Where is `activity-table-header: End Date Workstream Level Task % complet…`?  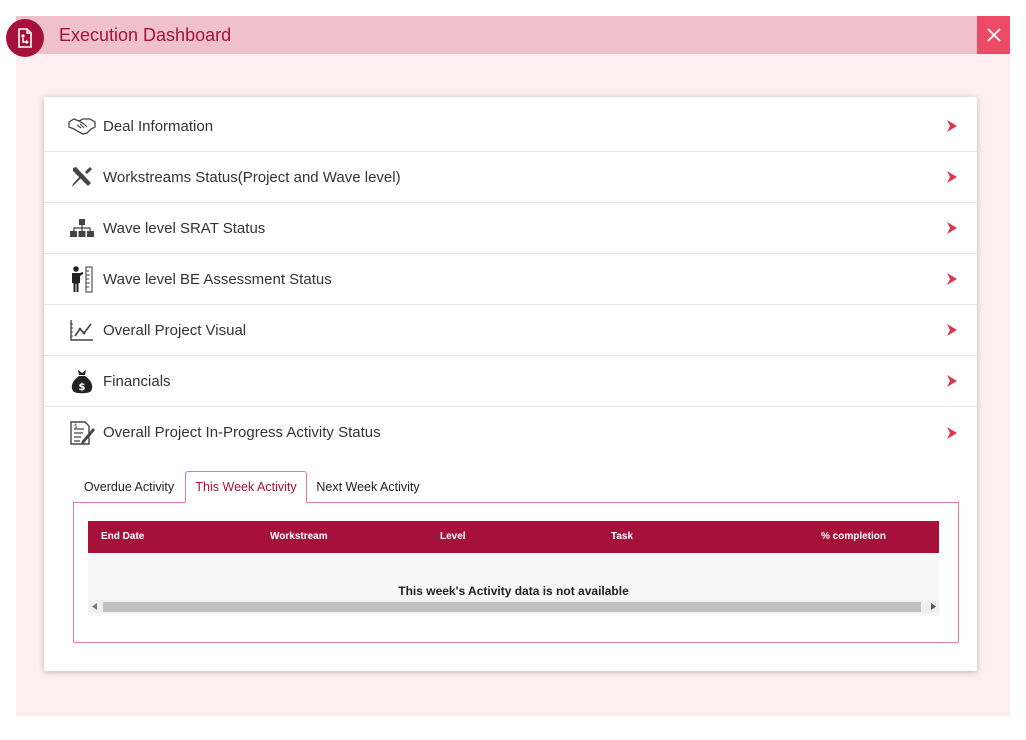 activity-table-header: End Date Workstream Level Task % complet… is located at coordinates (513, 537).